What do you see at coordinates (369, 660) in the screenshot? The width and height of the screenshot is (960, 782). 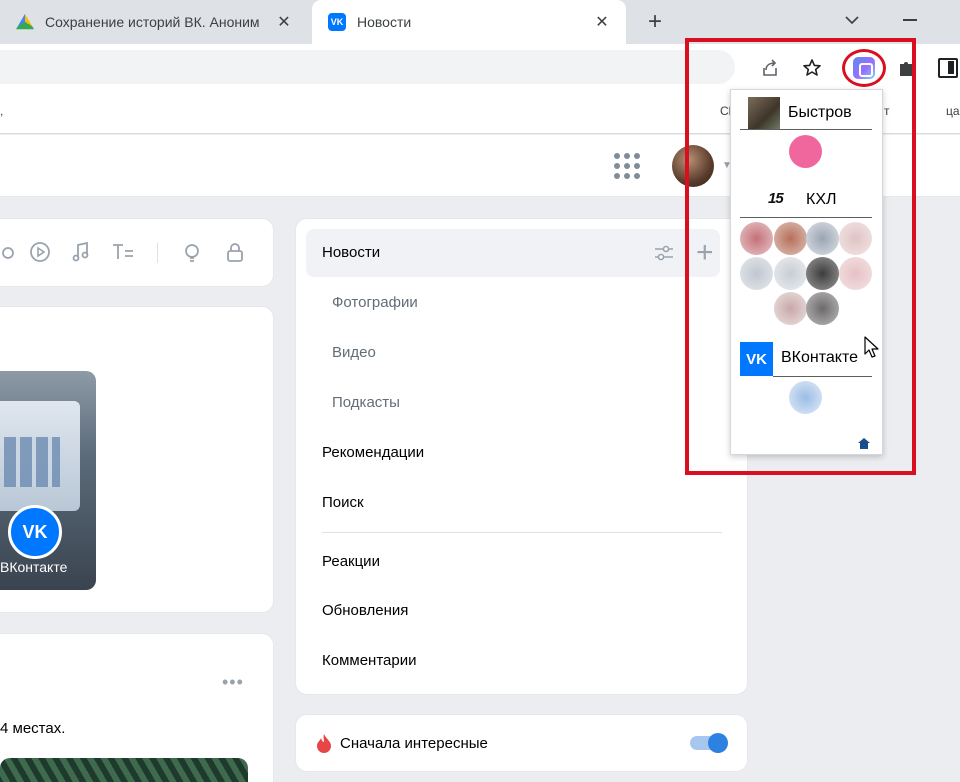 I see `menu-item-comments: Комментарии` at bounding box center [369, 660].